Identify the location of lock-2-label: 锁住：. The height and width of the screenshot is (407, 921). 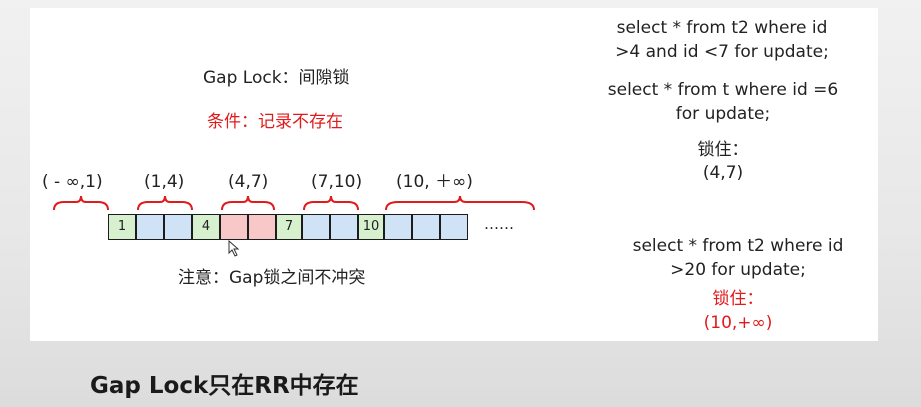
(738, 299).